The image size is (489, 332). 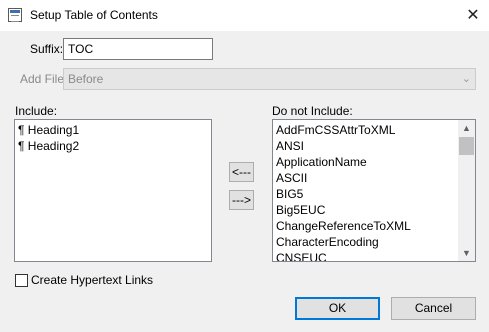 I want to click on exclude-label: Do not Include:, so click(x=312, y=111).